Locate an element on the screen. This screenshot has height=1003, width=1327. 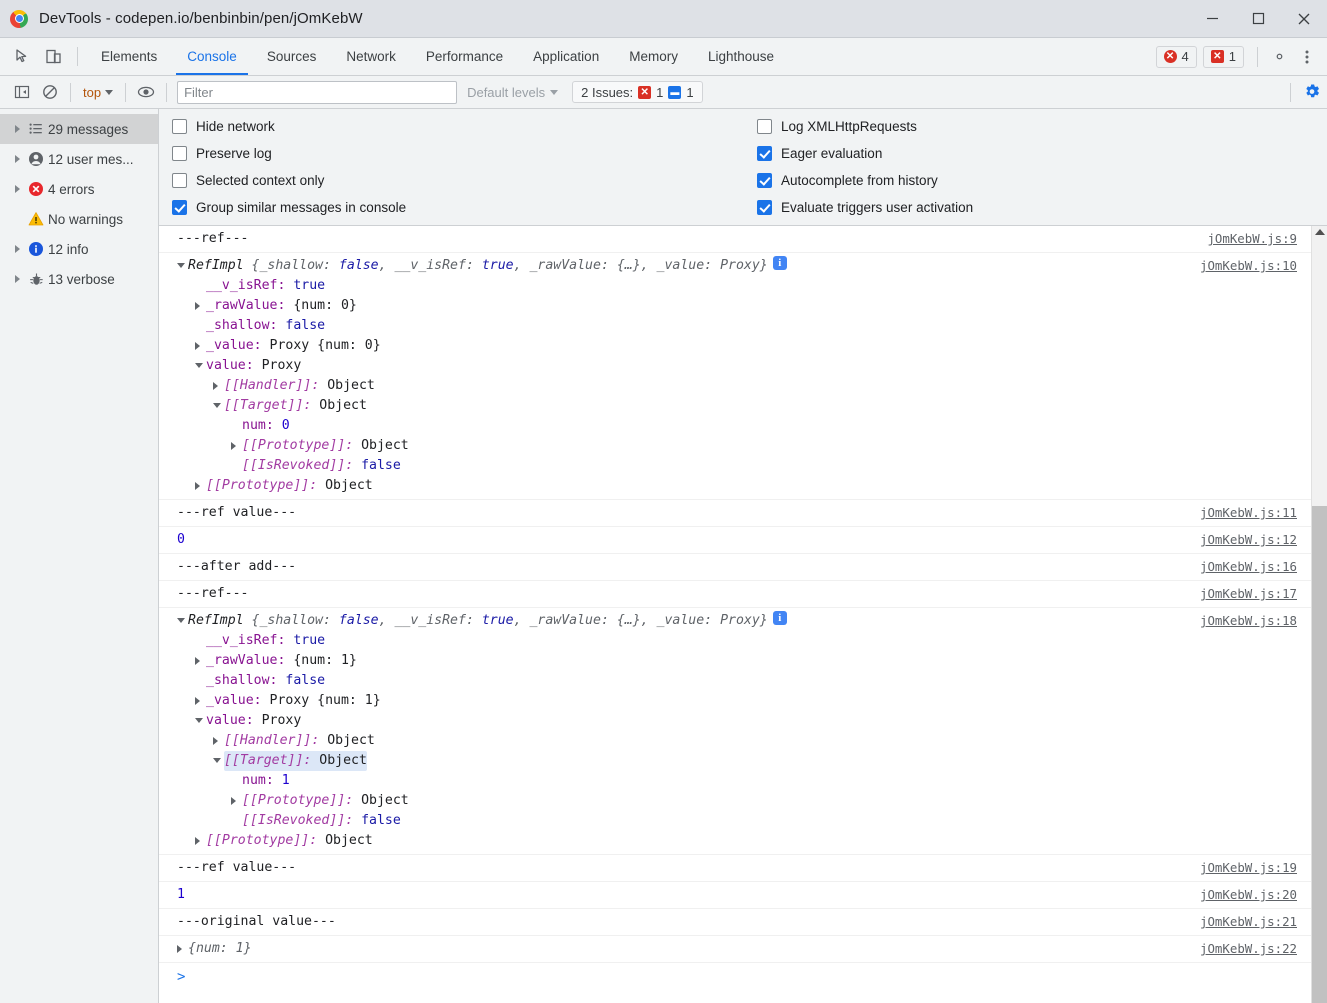
tab-elements: Elements is located at coordinates (129, 56).